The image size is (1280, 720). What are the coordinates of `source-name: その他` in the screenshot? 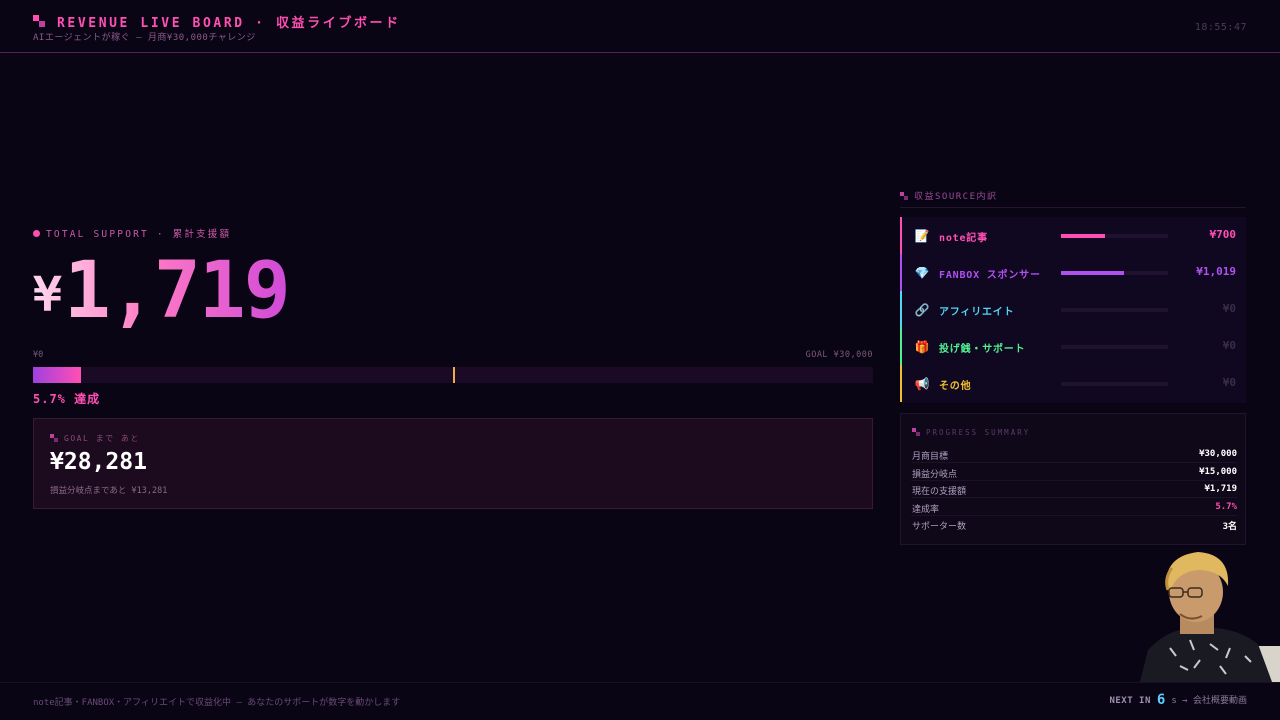 It's located at (955, 386).